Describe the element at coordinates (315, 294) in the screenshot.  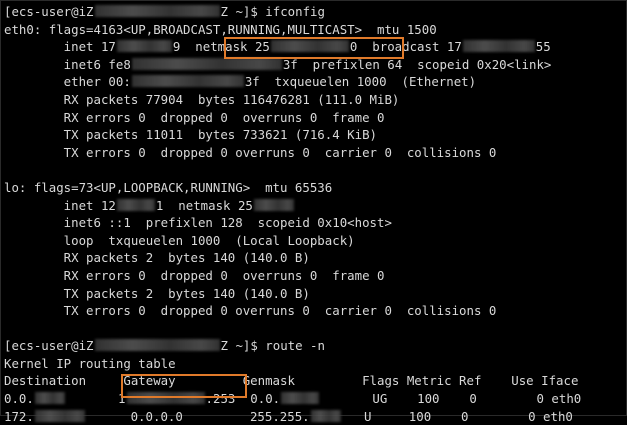
I see `terminal-line: TX packets 2 bytes 140 (140.0 B)` at that location.